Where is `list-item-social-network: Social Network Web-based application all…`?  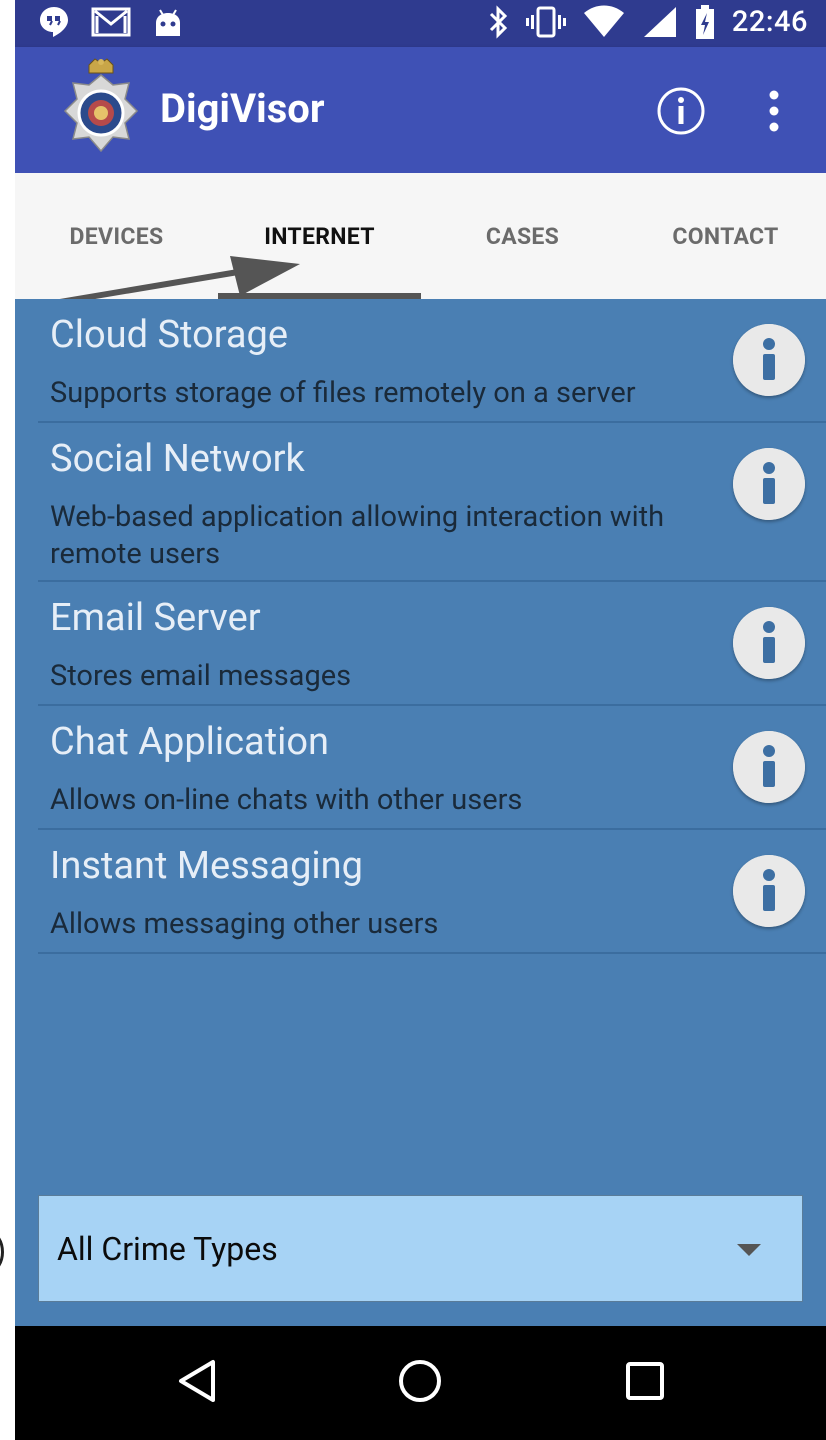
list-item-social-network: Social Network Web-based application all… is located at coordinates (432, 502).